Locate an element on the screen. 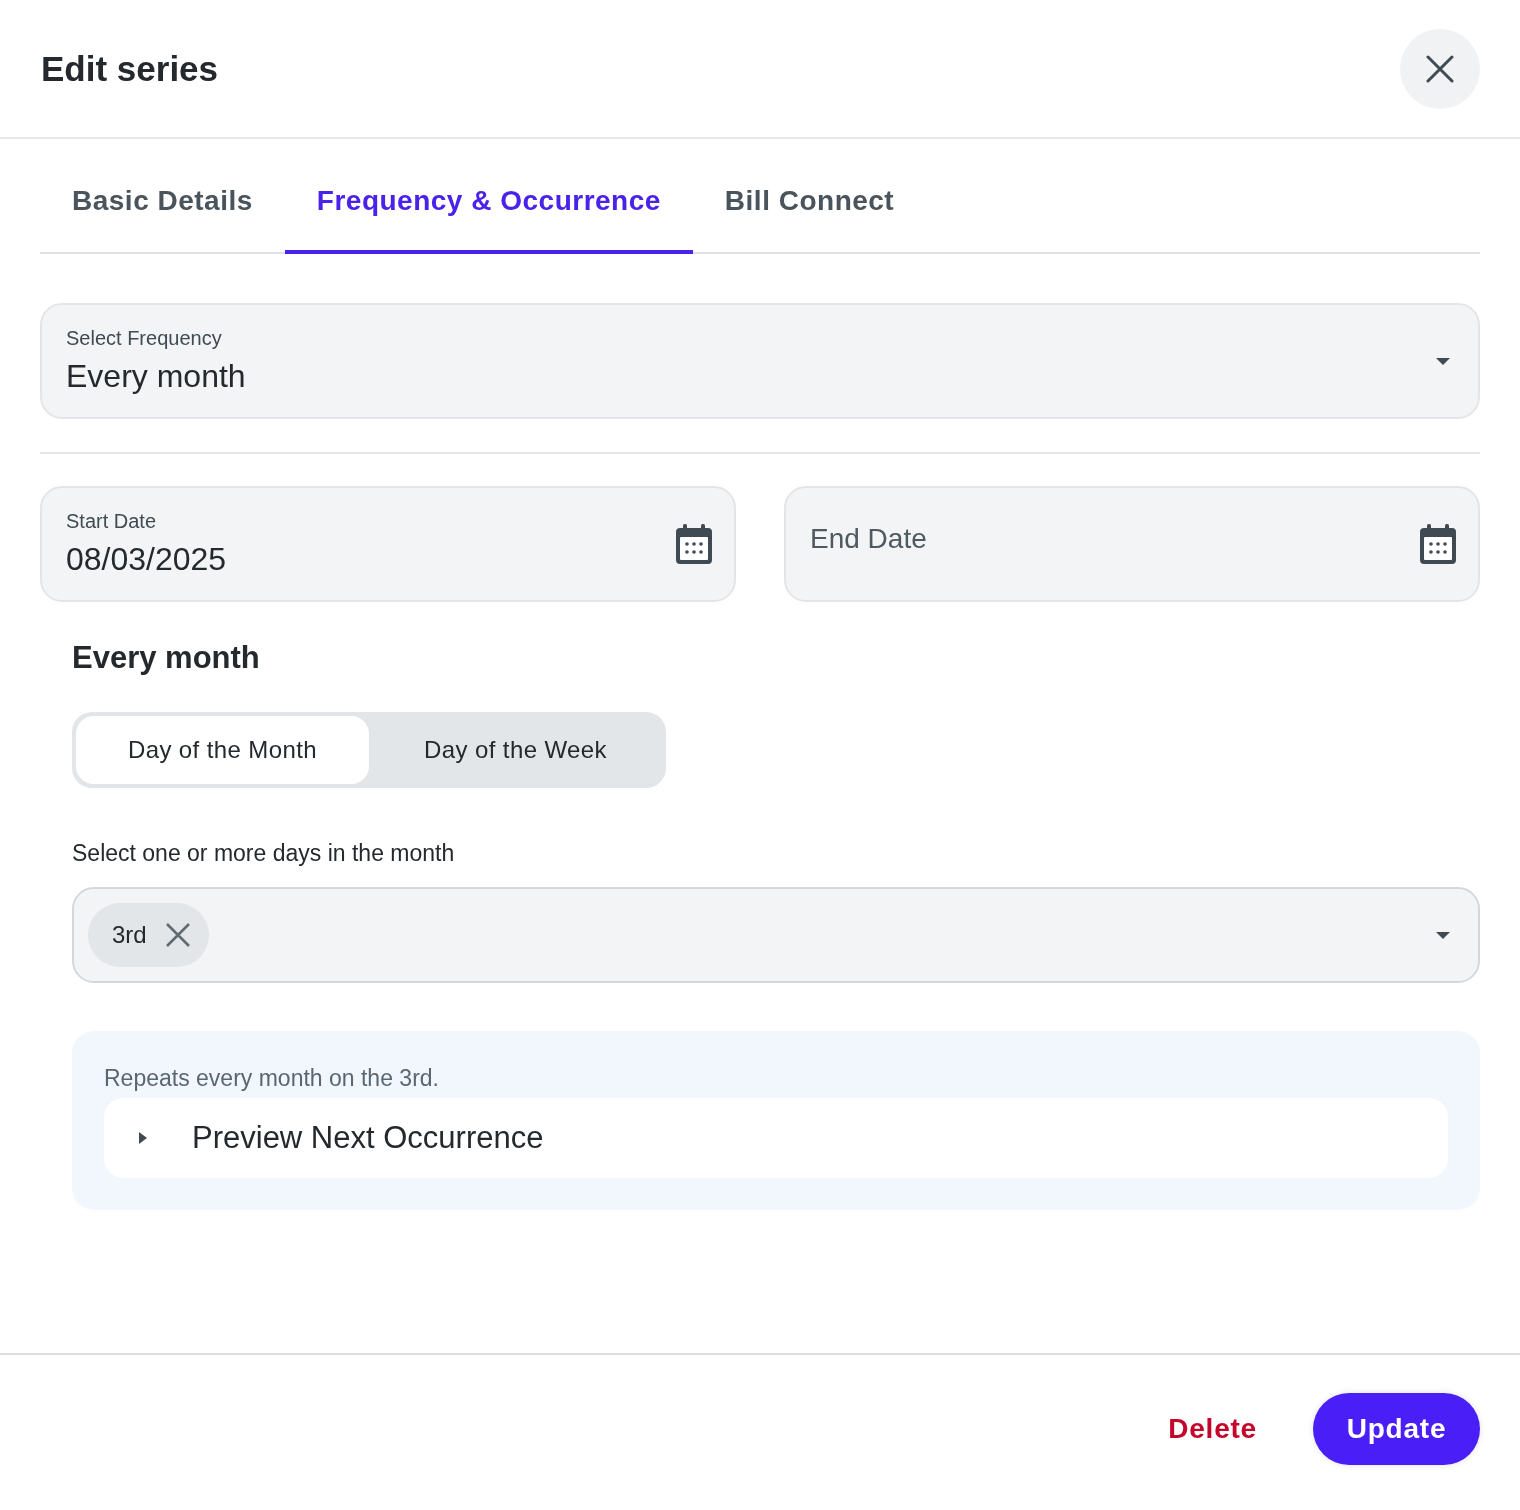 Image resolution: width=1520 pixels, height=1510 pixels. field-label: Start Date is located at coordinates (112, 521).